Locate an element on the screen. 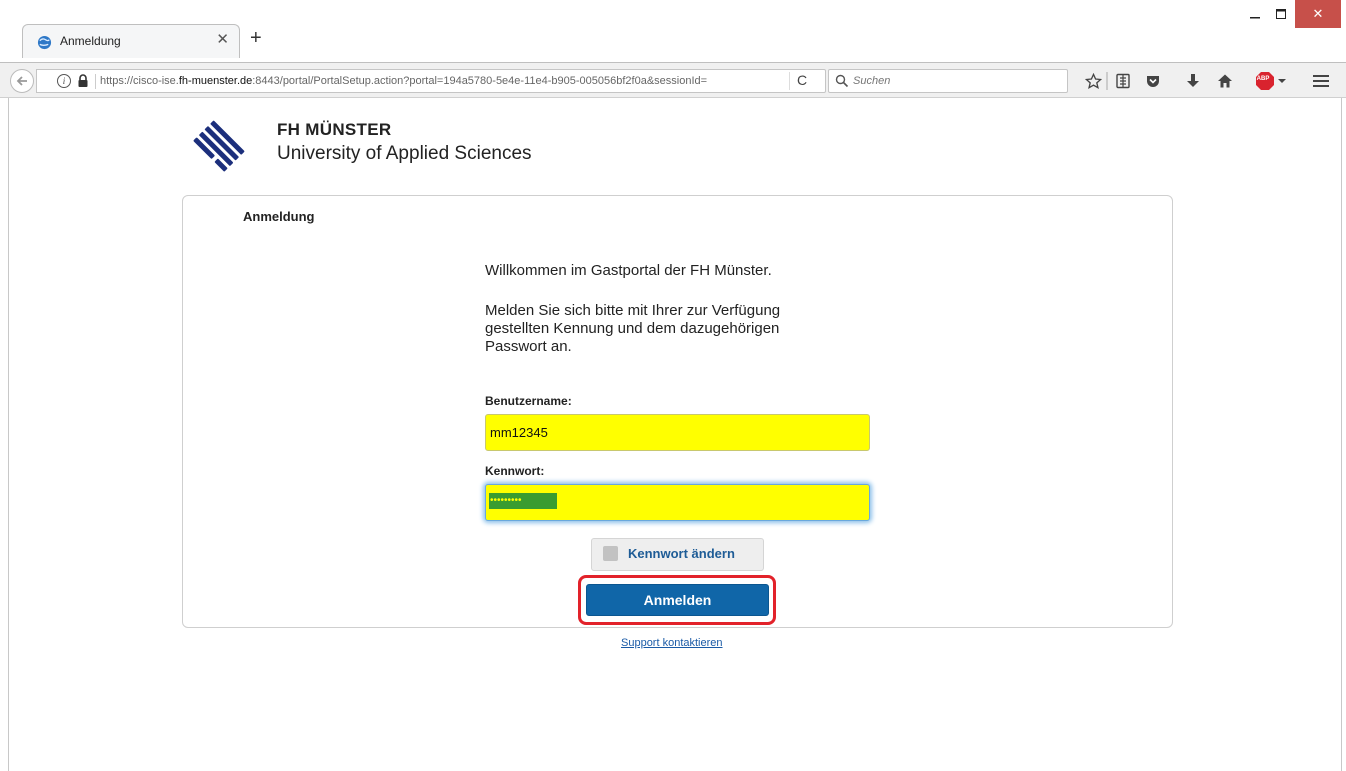 This screenshot has height=771, width=1346. search-icon is located at coordinates (842, 81).